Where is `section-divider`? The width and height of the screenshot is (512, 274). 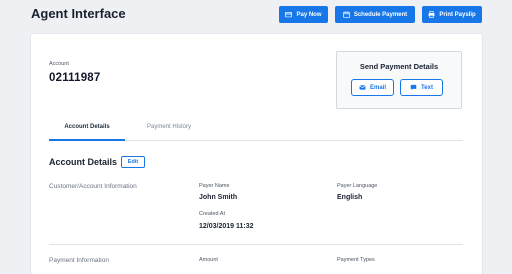 section-divider is located at coordinates (256, 244).